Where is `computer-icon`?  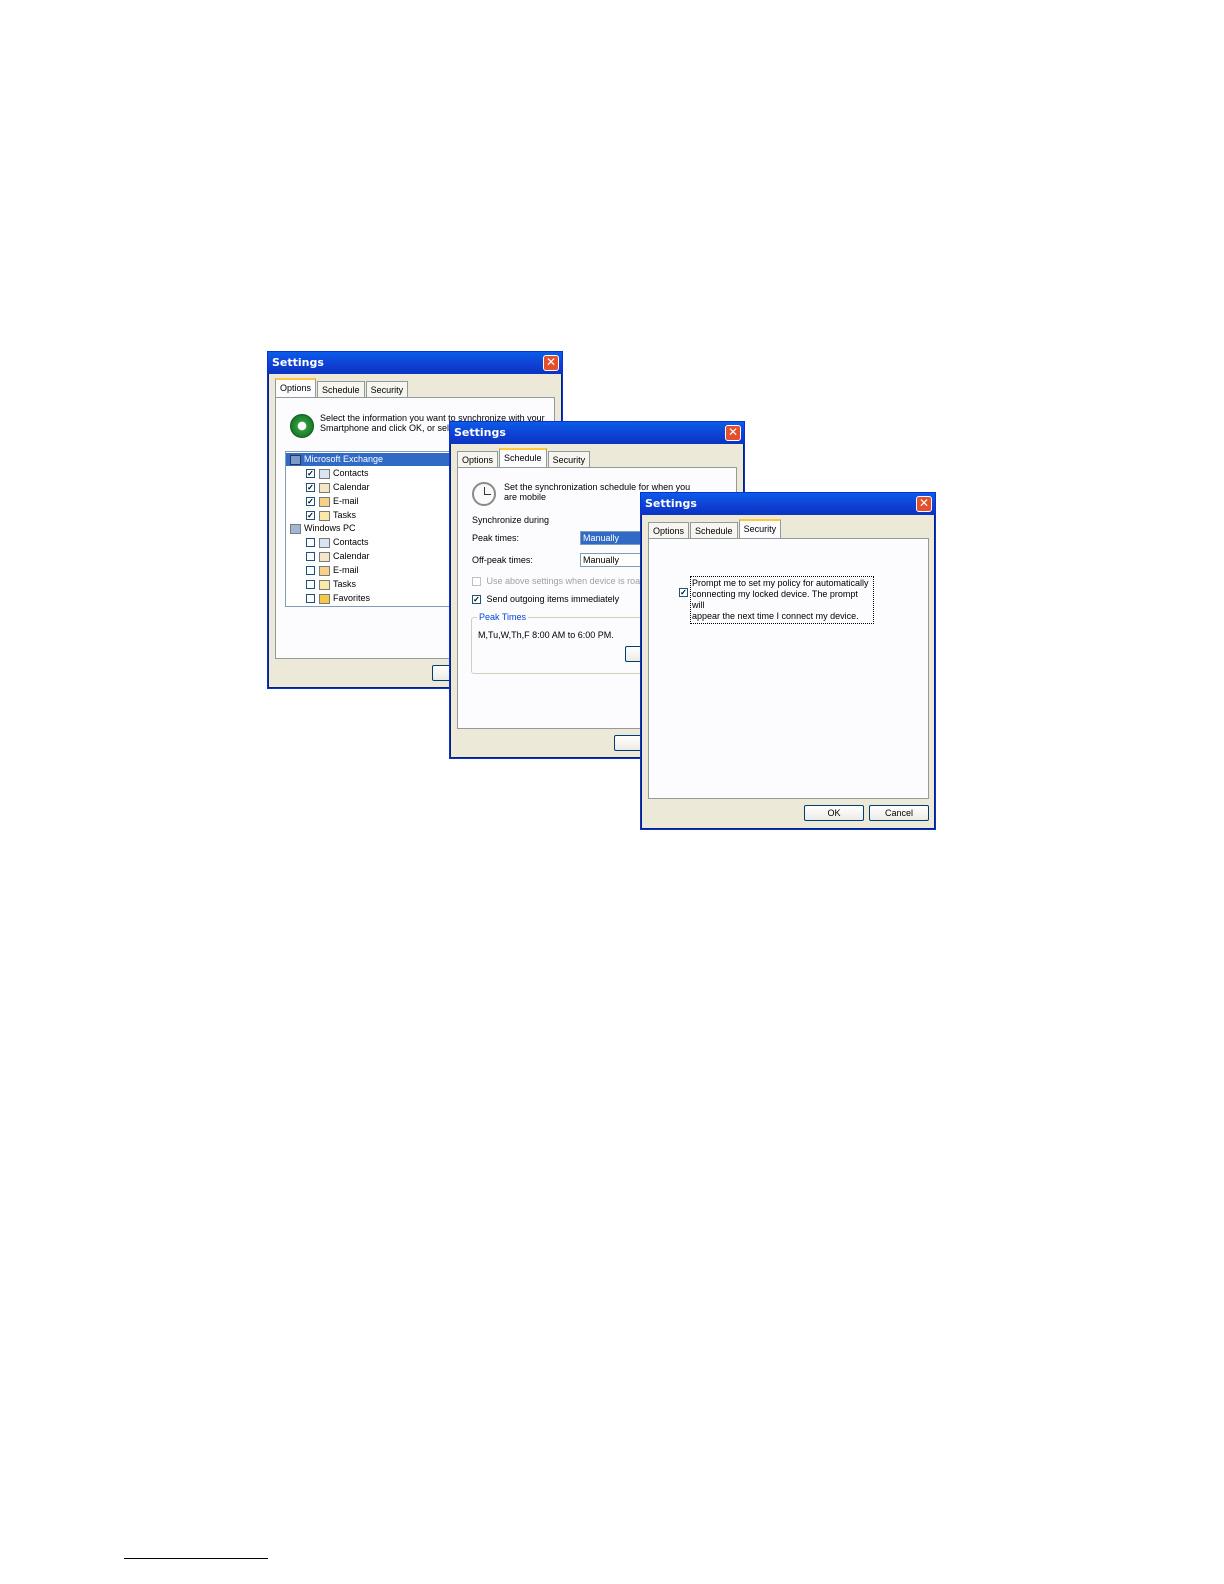
computer-icon is located at coordinates (295, 528).